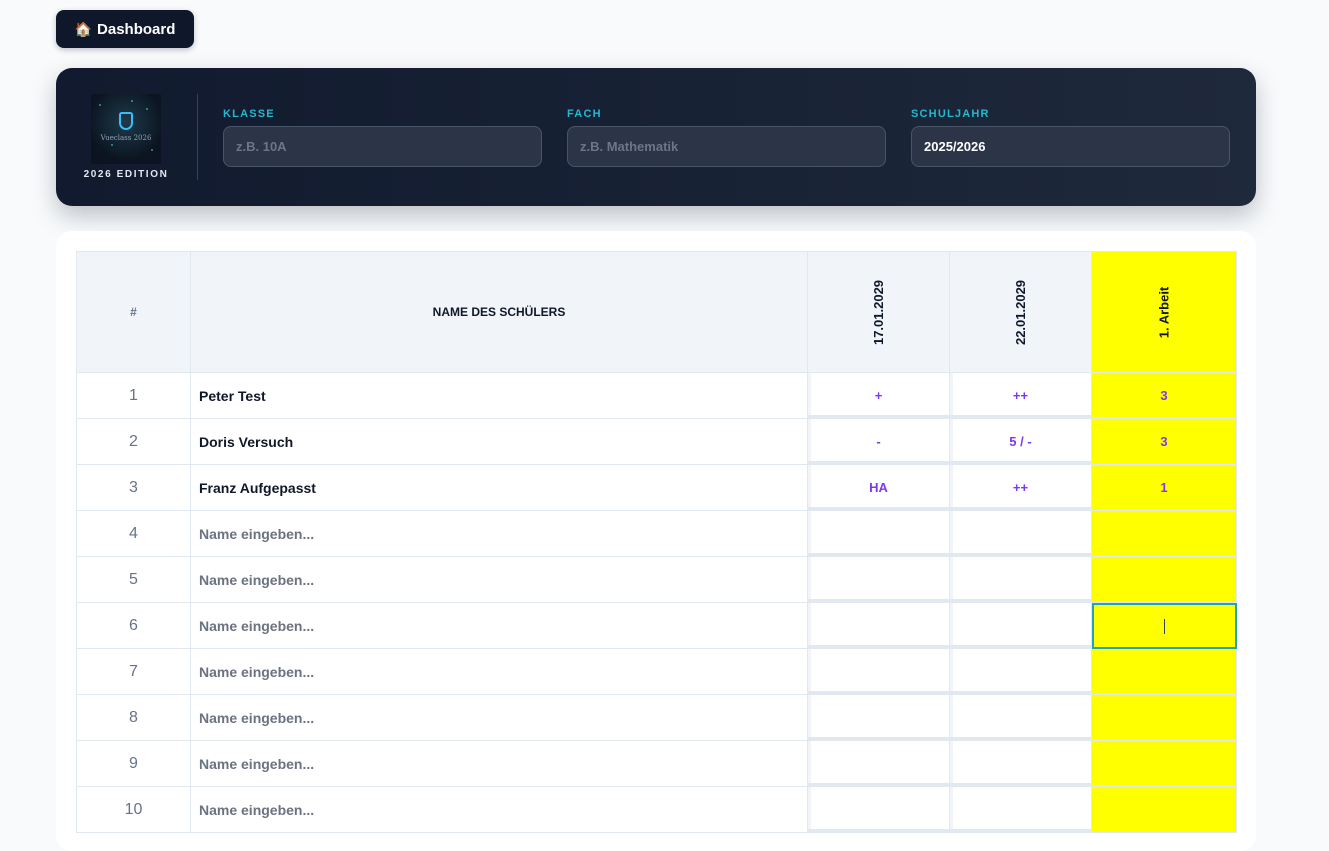  I want to click on dashboard-button: 🏠 Dashboard, so click(125, 29).